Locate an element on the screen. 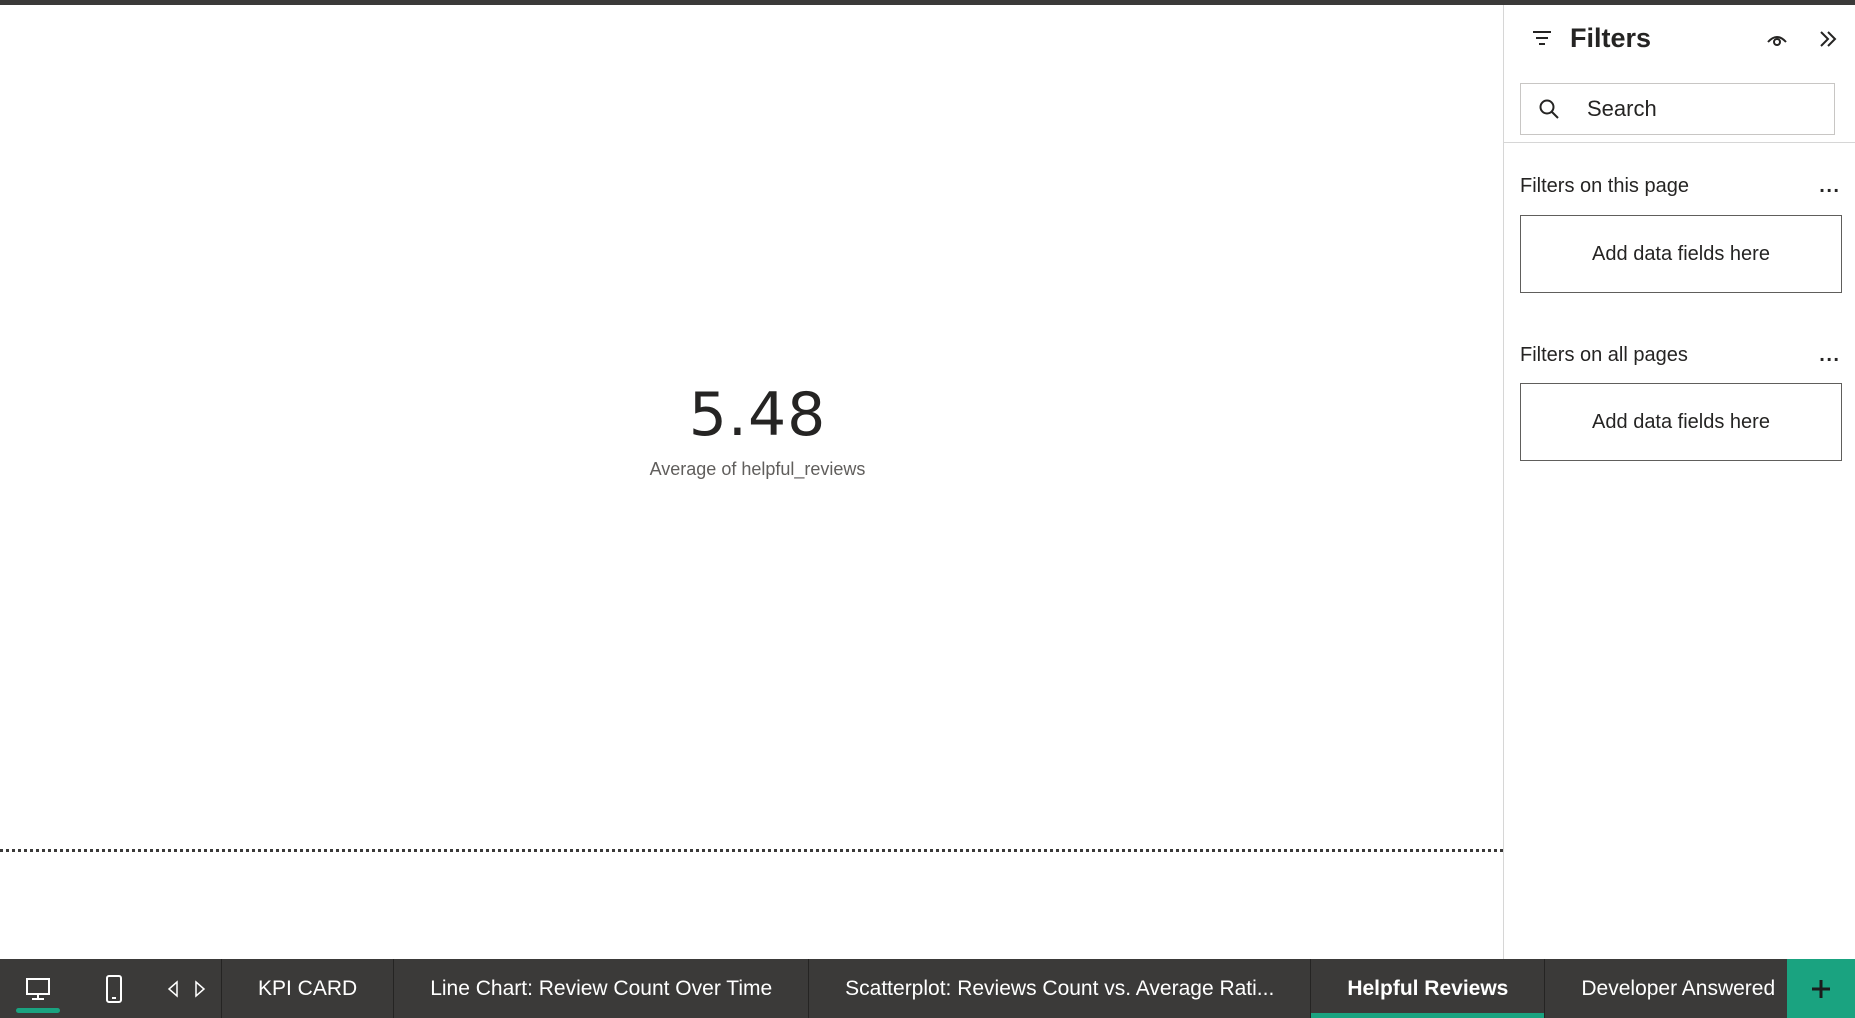 The width and height of the screenshot is (1855, 1018). tab-kpi-card: KPI CARD is located at coordinates (308, 988).